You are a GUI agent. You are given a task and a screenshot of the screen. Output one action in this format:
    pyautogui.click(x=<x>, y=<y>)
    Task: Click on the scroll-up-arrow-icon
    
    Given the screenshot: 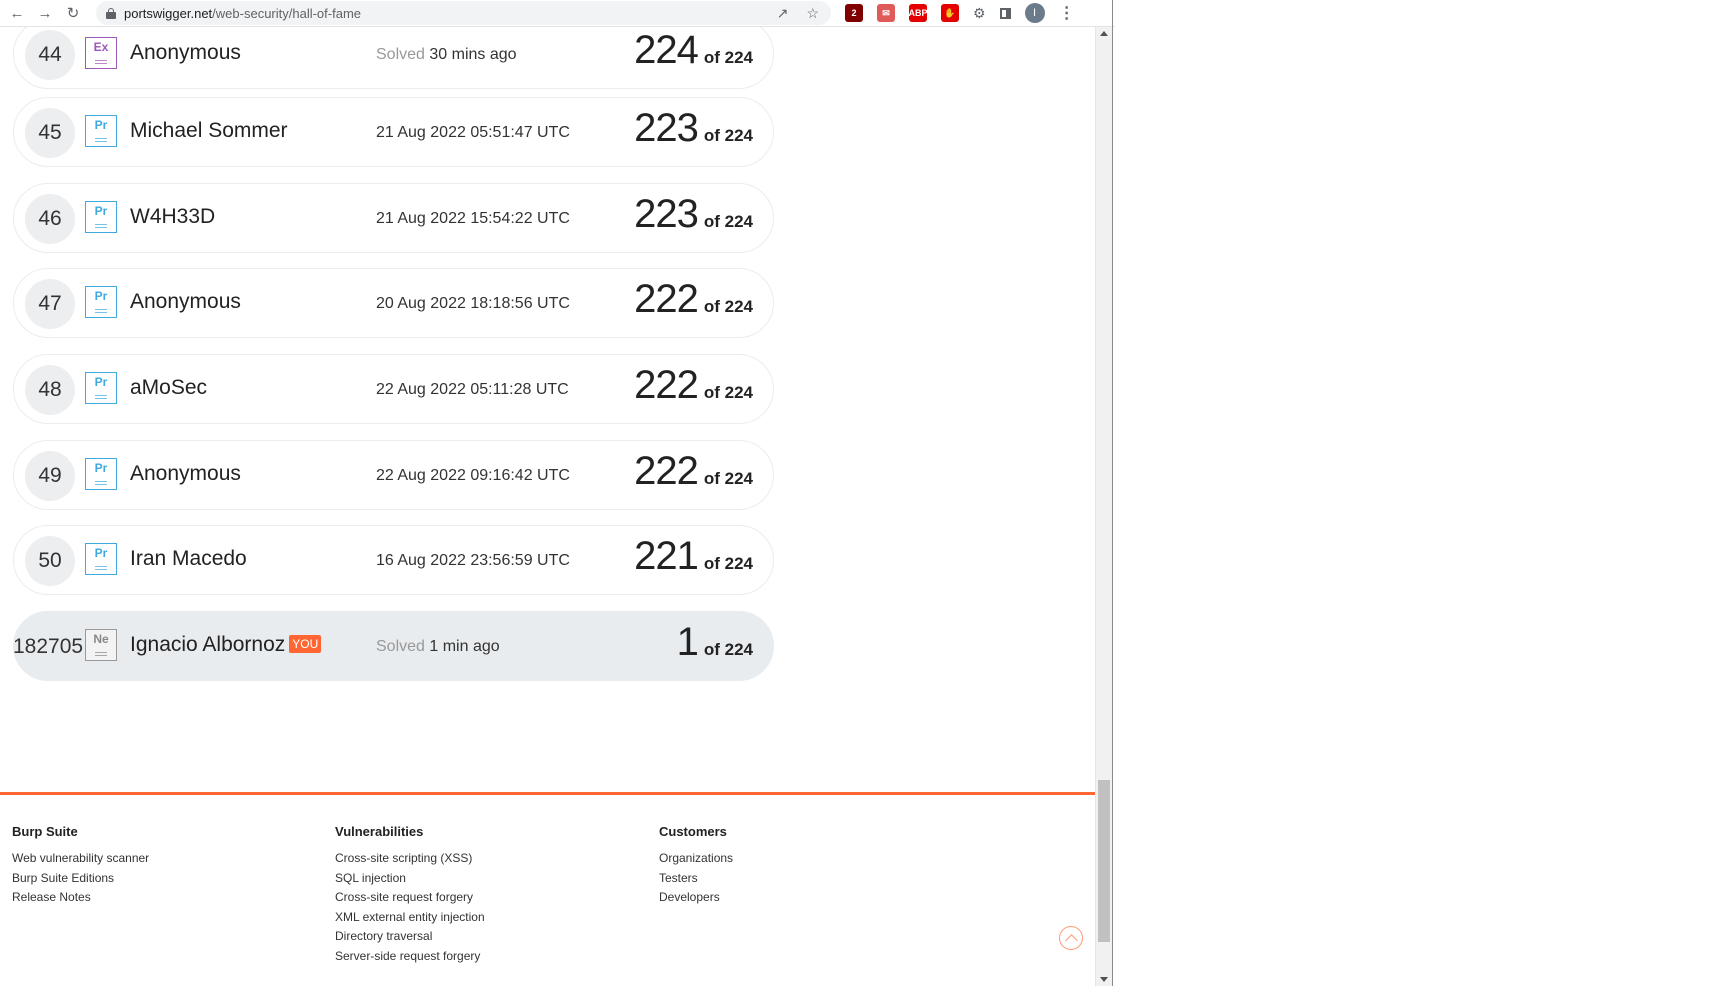 What is the action you would take?
    pyautogui.click(x=1104, y=33)
    